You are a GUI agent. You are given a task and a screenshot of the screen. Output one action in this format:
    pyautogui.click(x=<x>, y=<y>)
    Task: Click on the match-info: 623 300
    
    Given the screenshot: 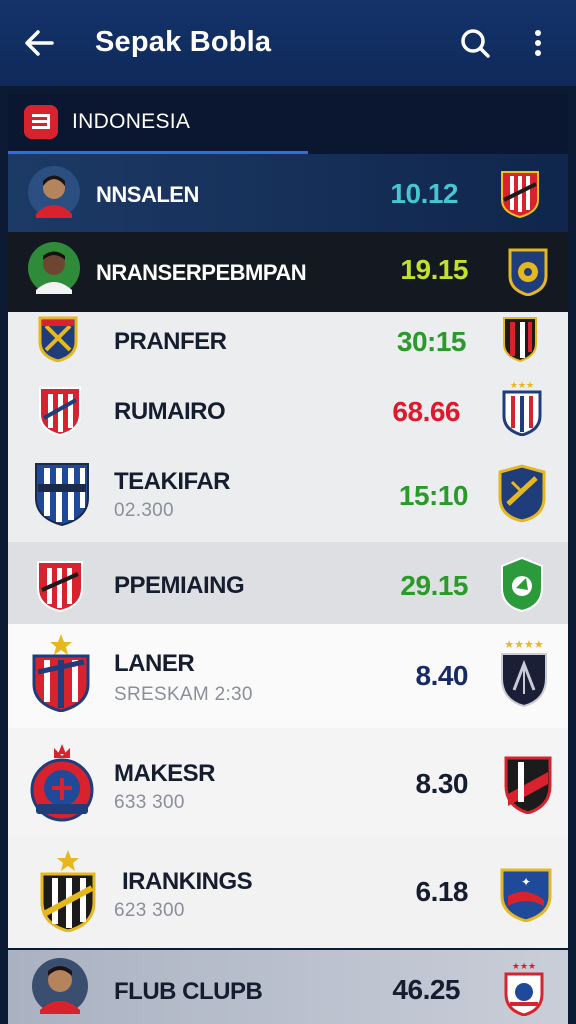 What is the action you would take?
    pyautogui.click(x=149, y=910)
    